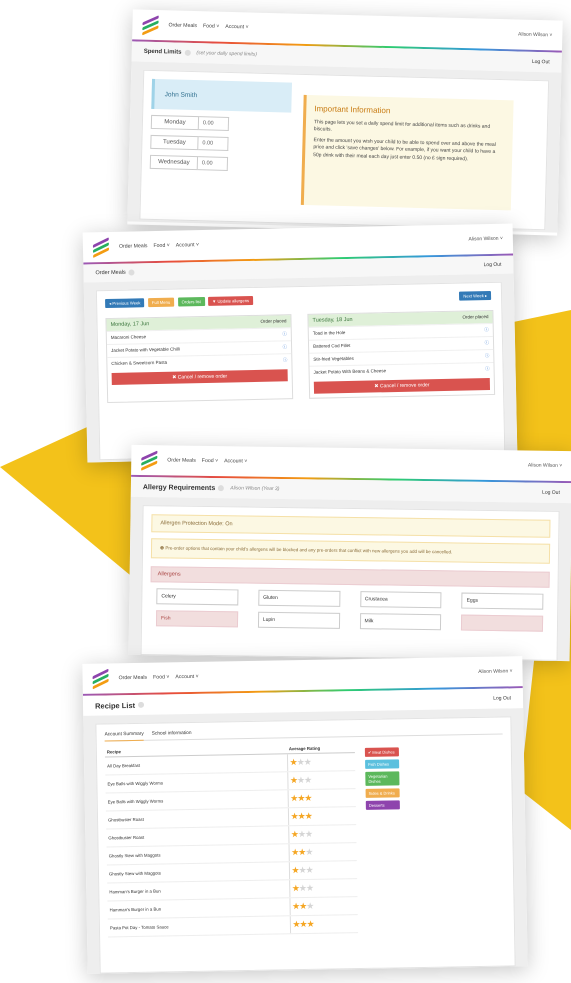 The width and height of the screenshot is (571, 983). What do you see at coordinates (332, 320) in the screenshot?
I see `day-label: Tuesday, 18 Jun` at bounding box center [332, 320].